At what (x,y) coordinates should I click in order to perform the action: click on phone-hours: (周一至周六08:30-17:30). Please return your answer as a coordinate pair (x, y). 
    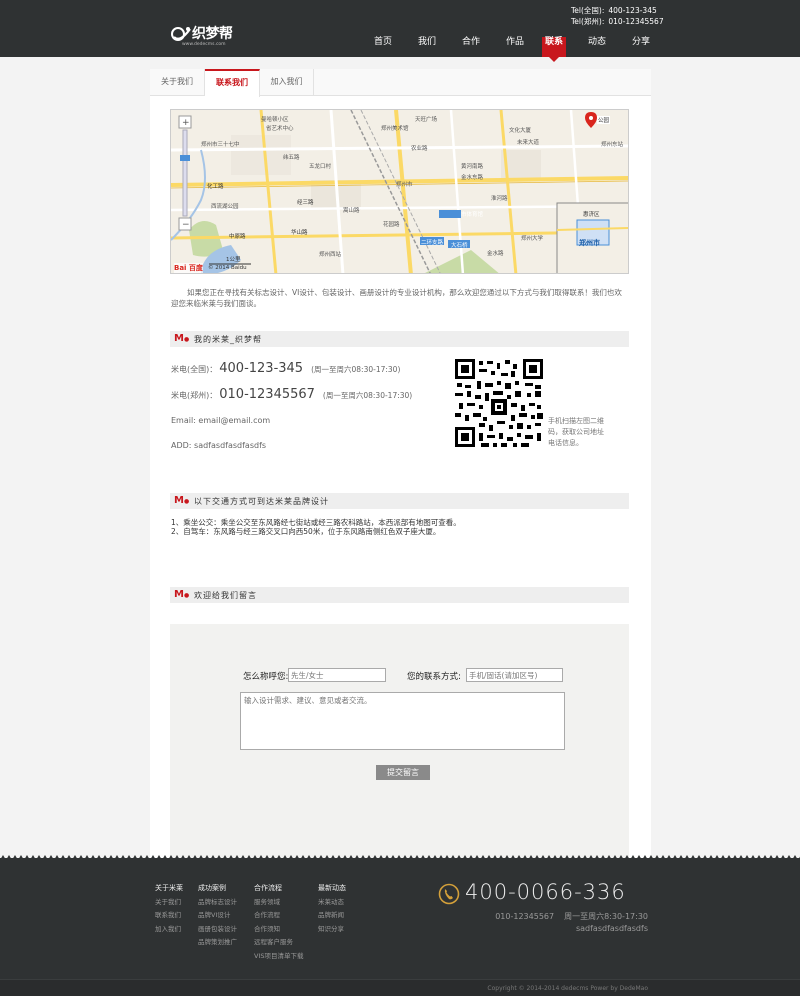
    Looking at the image, I should click on (356, 369).